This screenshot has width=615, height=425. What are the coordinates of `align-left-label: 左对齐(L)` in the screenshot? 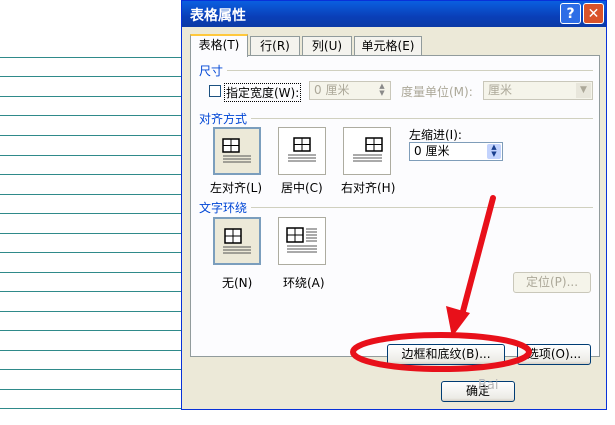 It's located at (236, 188).